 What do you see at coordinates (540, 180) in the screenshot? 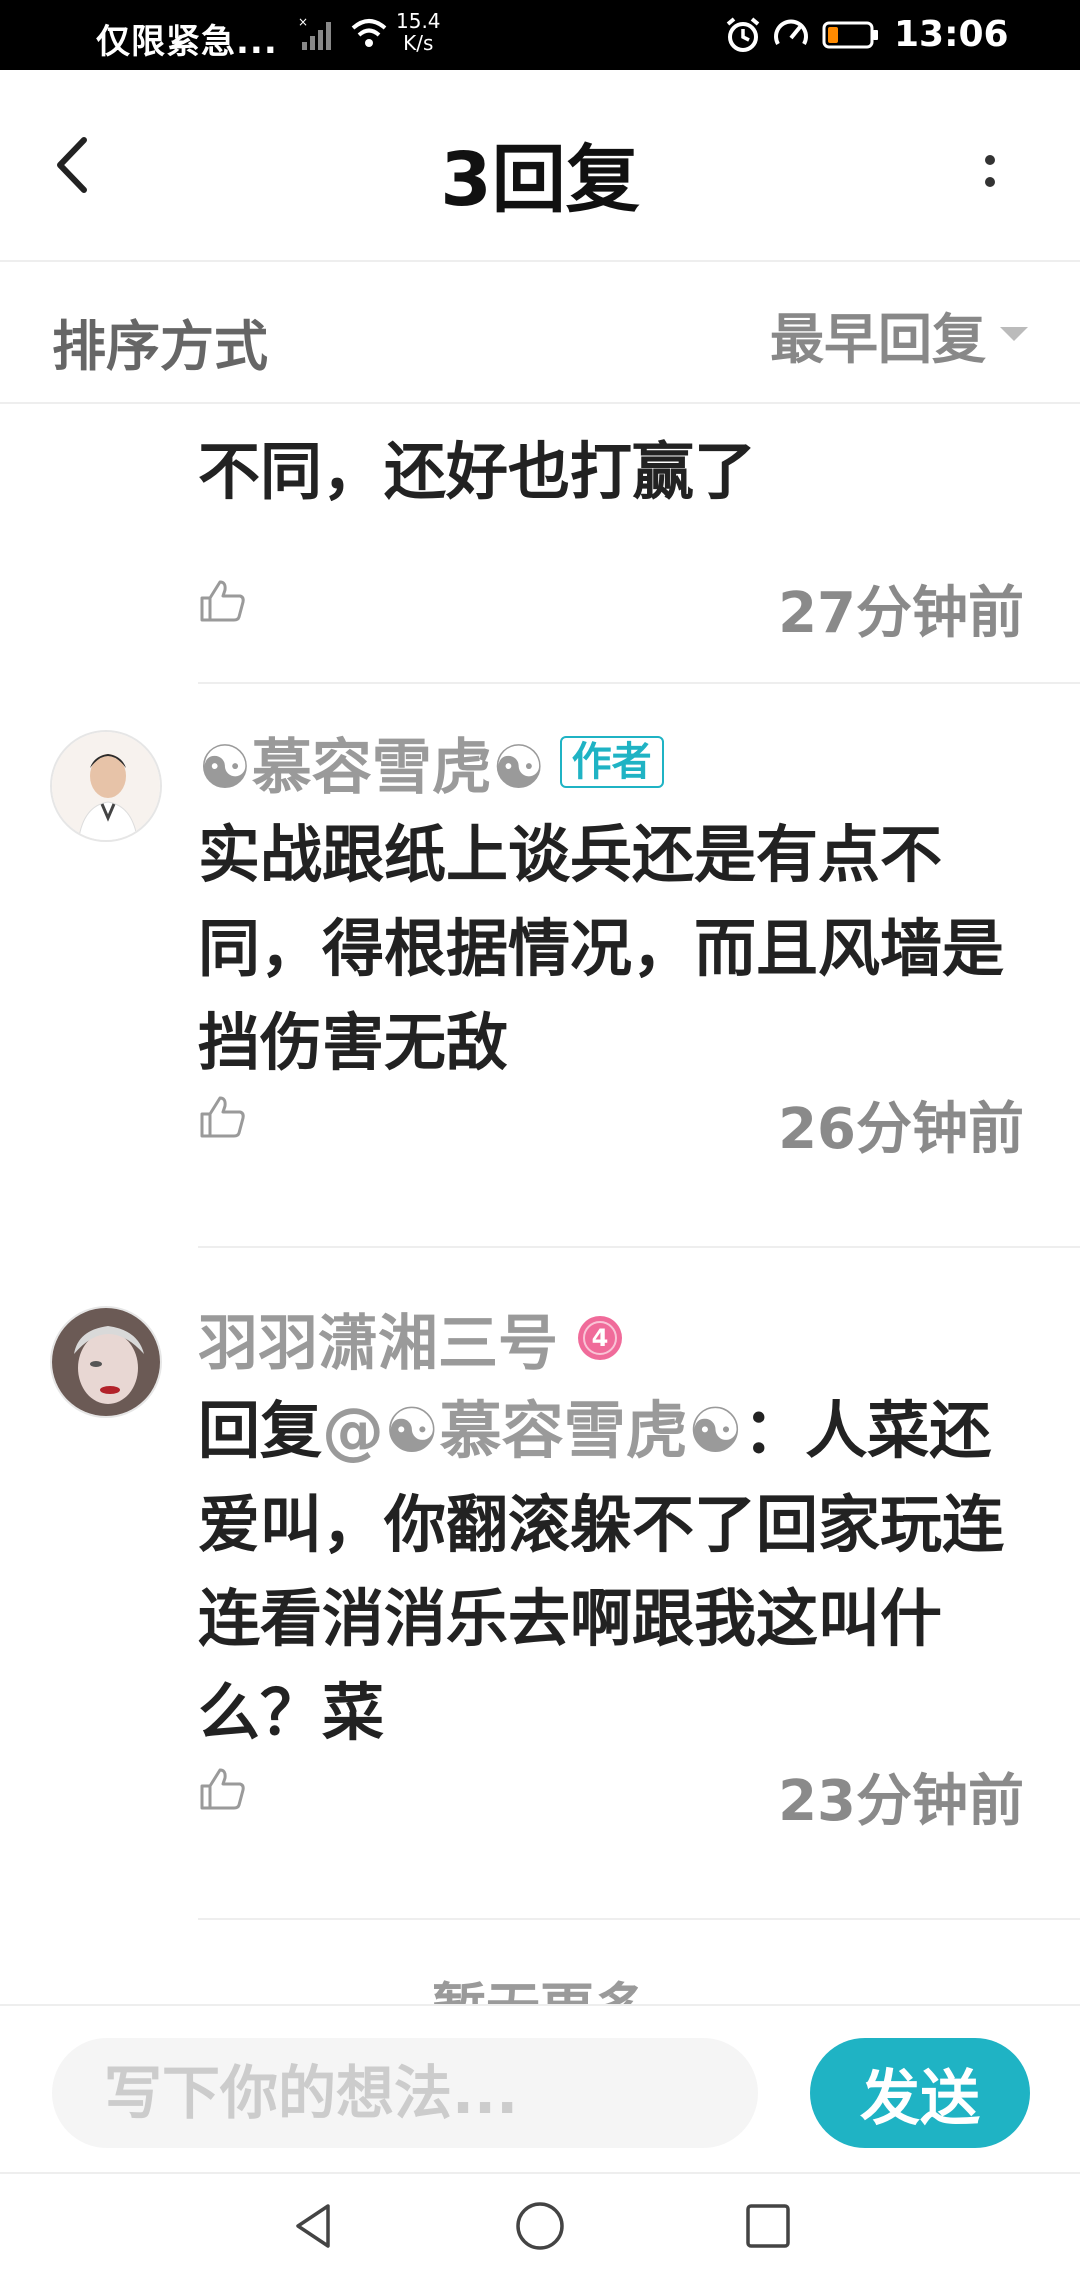
I see `page-title: 3回复` at bounding box center [540, 180].